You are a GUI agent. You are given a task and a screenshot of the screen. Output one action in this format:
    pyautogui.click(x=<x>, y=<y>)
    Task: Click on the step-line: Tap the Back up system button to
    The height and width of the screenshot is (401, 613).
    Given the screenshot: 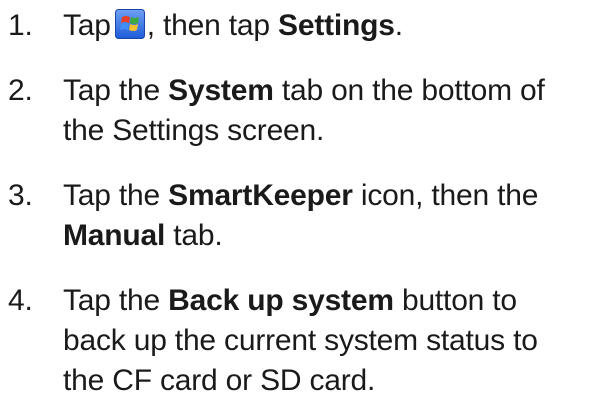 What is the action you would take?
    pyautogui.click(x=337, y=301)
    